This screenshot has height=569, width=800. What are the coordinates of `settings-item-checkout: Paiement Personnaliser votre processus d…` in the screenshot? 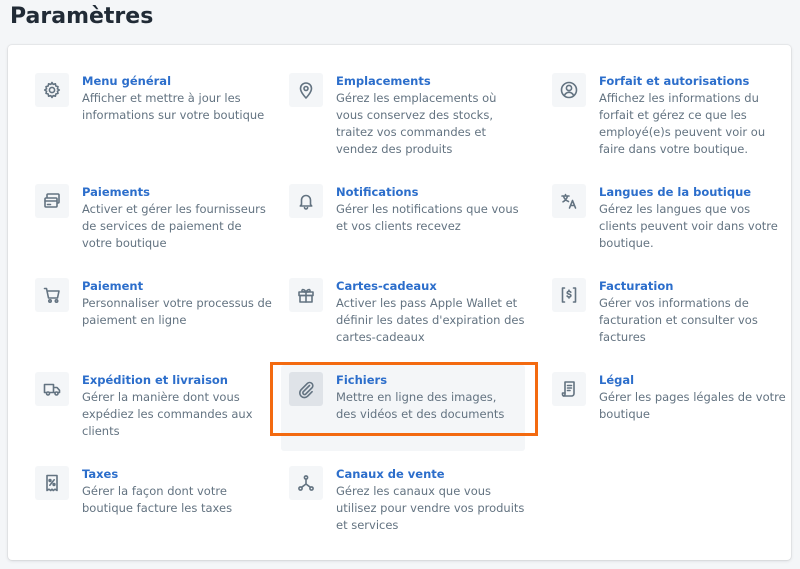 It's located at (160, 323).